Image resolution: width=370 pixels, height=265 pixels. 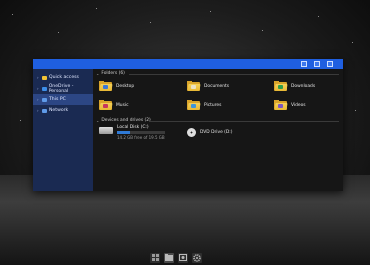 What do you see at coordinates (317, 64) in the screenshot?
I see `maximize-icon` at bounding box center [317, 64].